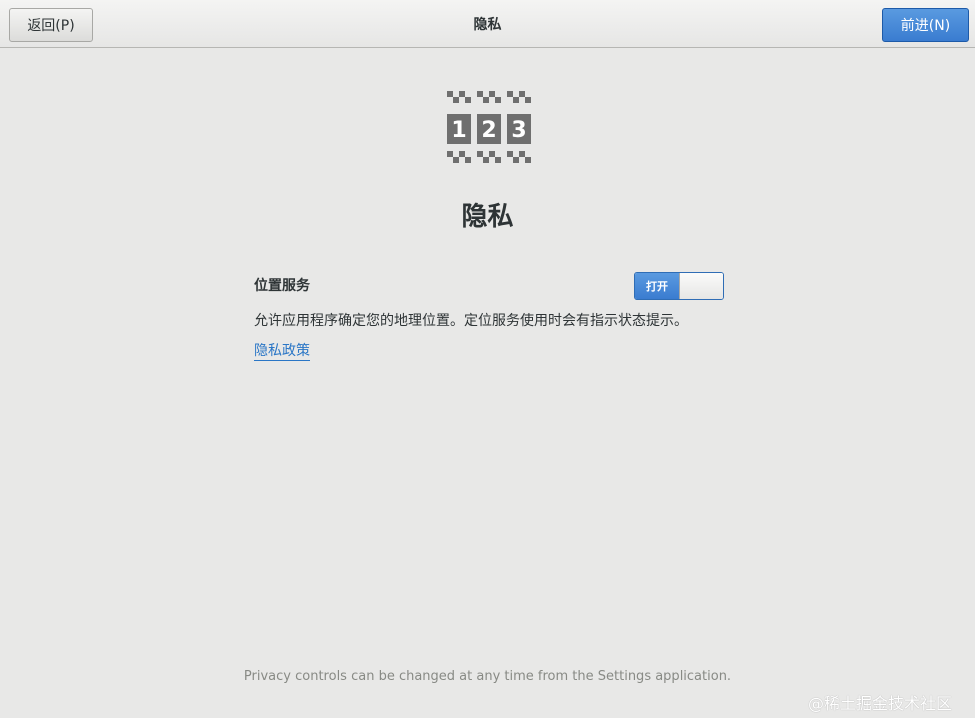 The height and width of the screenshot is (718, 975). What do you see at coordinates (487, 217) in the screenshot?
I see `page-title: 隐私` at bounding box center [487, 217].